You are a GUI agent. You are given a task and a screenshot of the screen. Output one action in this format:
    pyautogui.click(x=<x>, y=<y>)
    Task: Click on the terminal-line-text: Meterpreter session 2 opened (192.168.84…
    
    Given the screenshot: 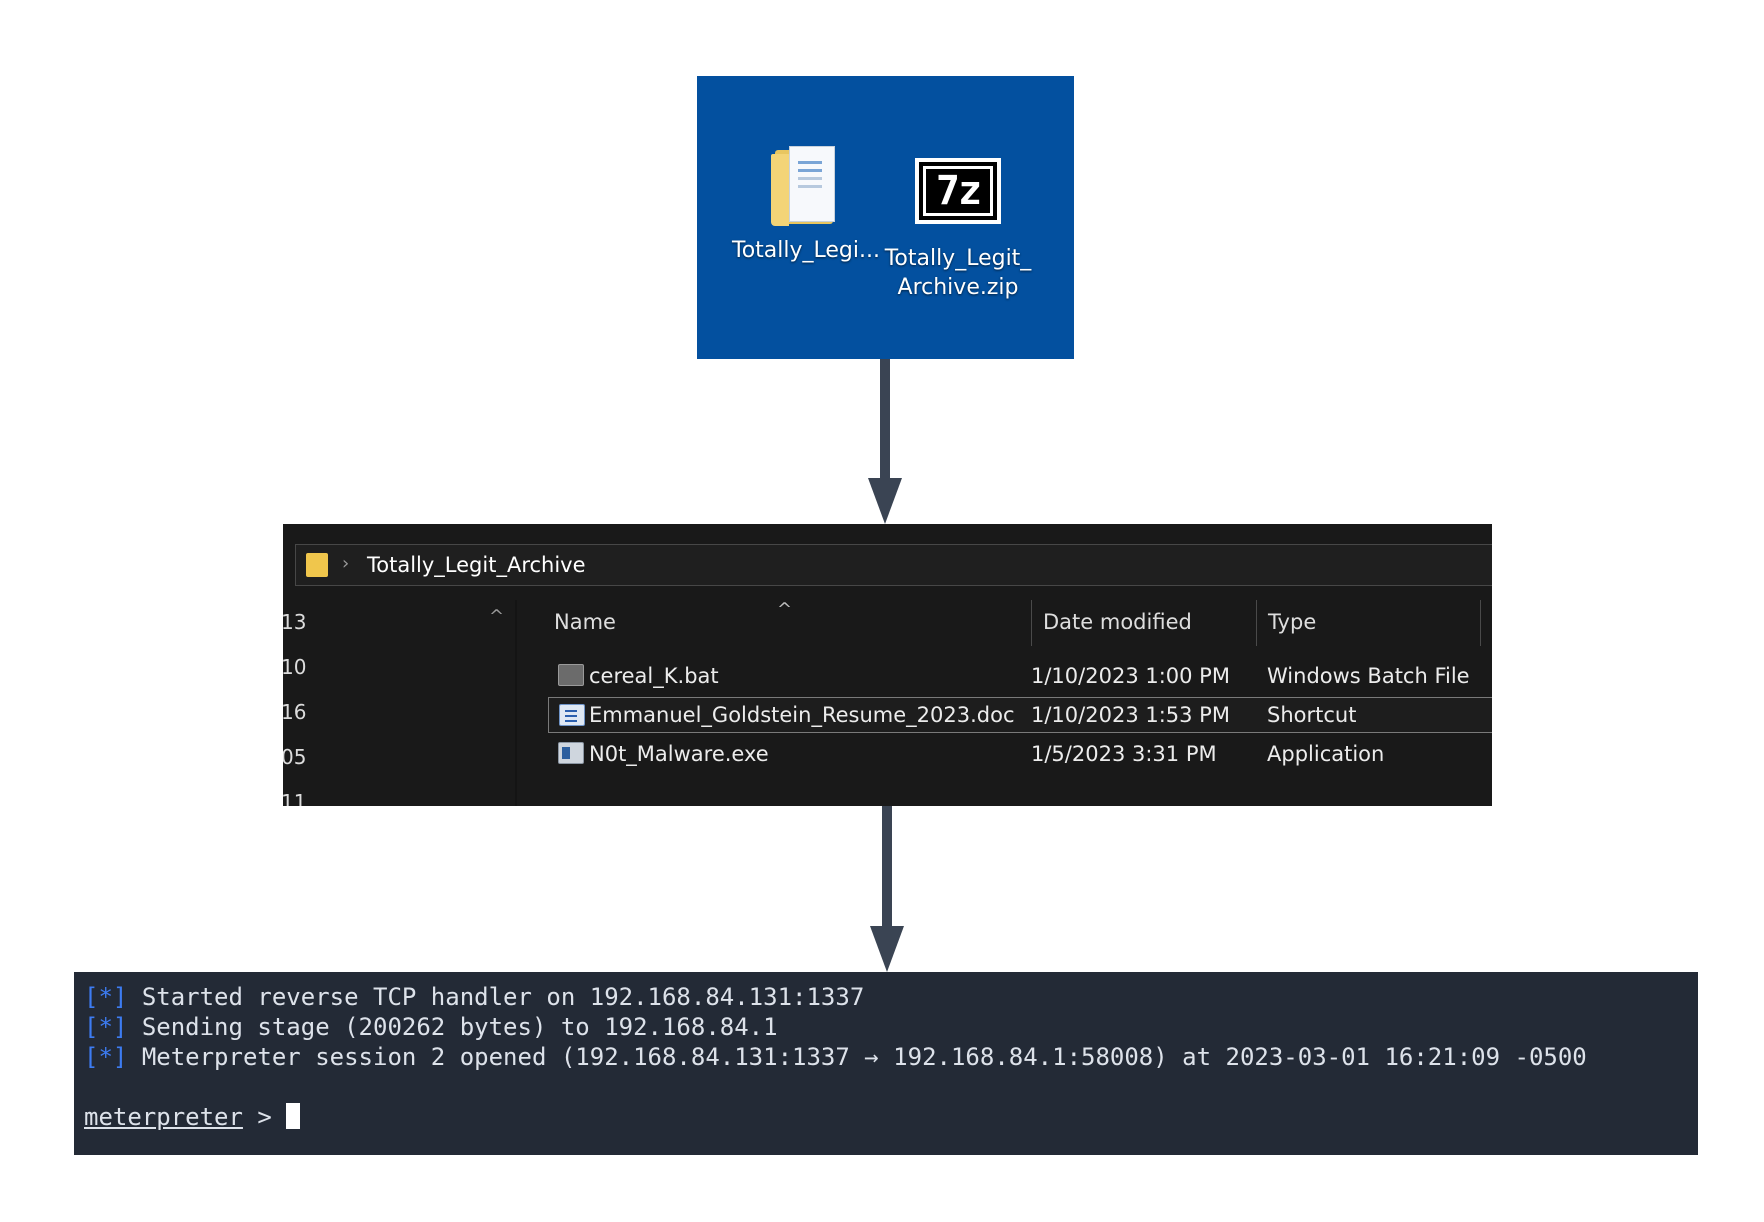 What is the action you would take?
    pyautogui.click(x=864, y=1057)
    